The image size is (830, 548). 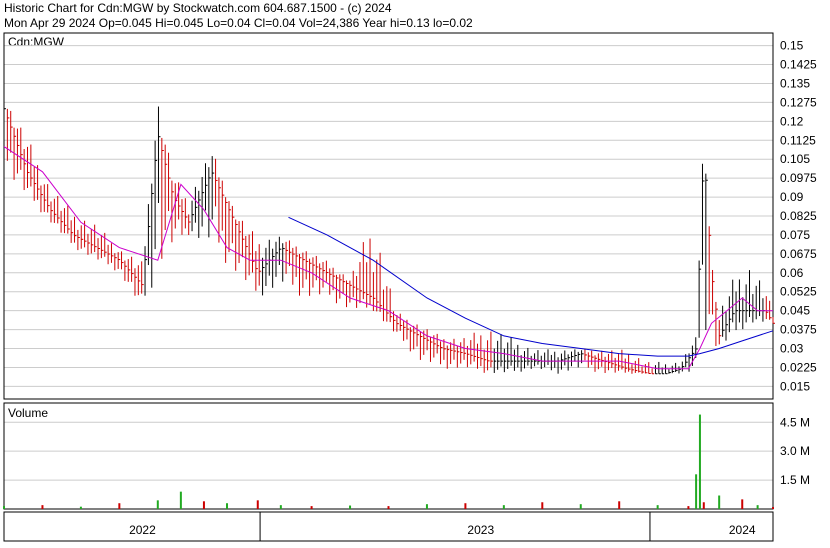 I want to click on price-tick-label: 0.075, so click(x=795, y=235).